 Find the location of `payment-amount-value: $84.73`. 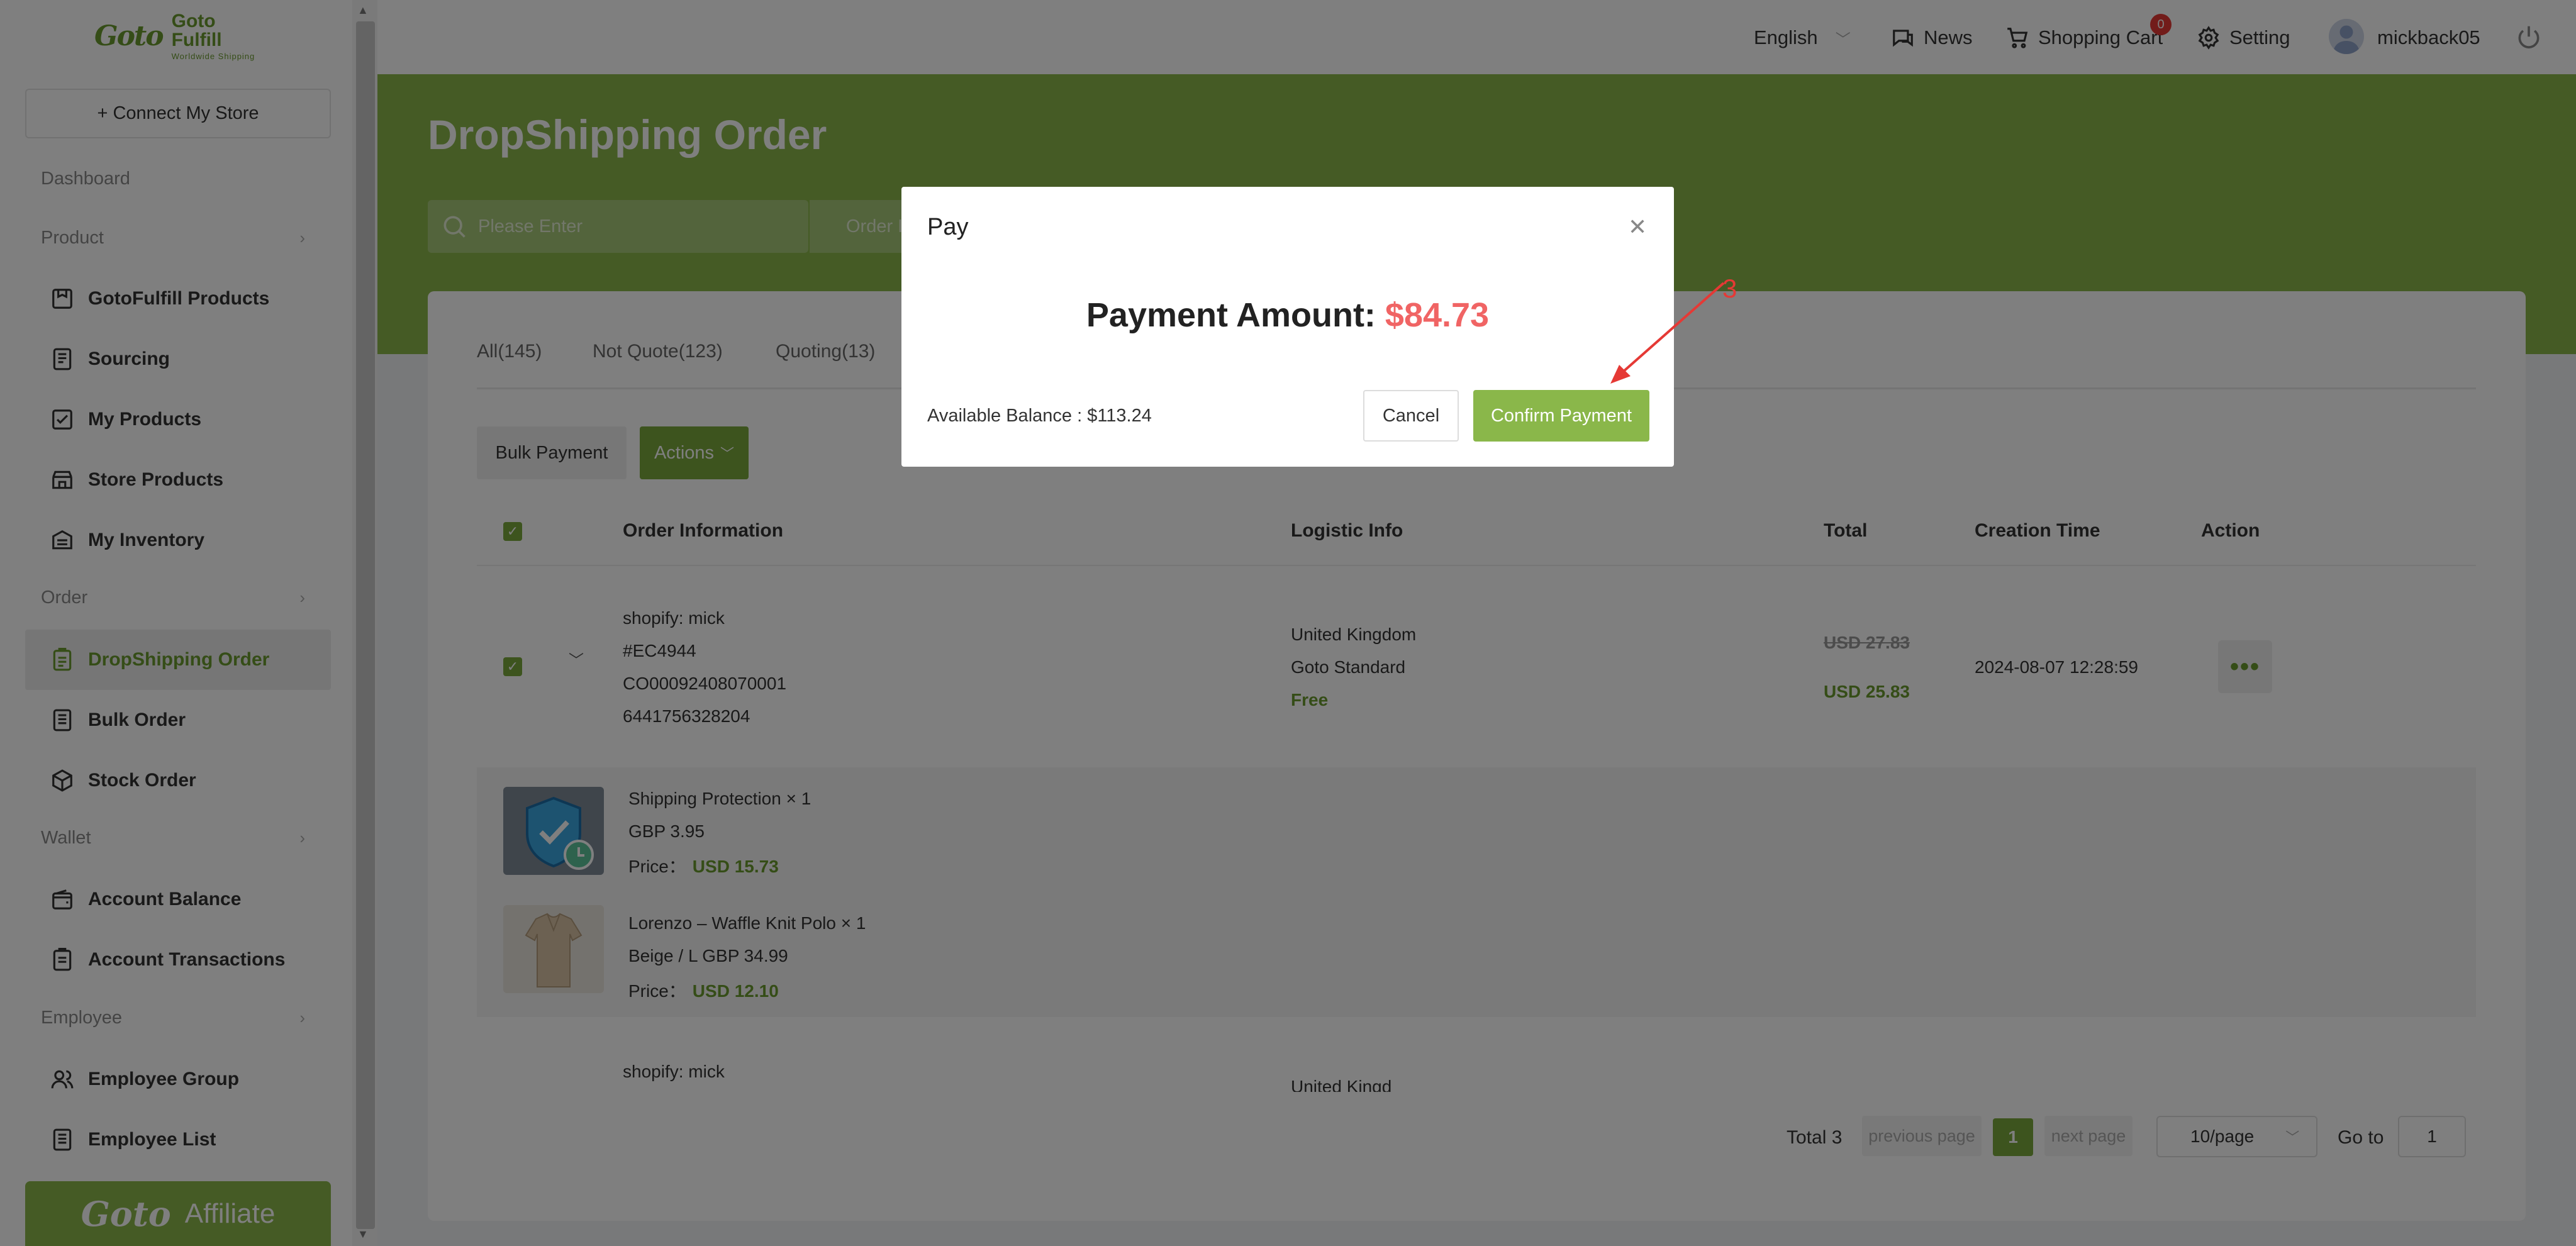

payment-amount-value: $84.73 is located at coordinates (1437, 315).